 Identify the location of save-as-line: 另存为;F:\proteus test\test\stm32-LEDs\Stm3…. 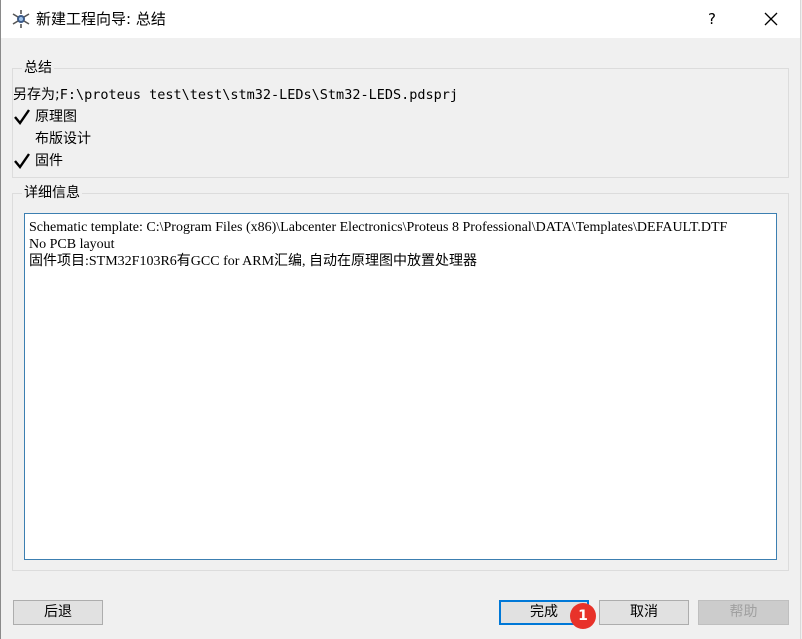
(235, 95).